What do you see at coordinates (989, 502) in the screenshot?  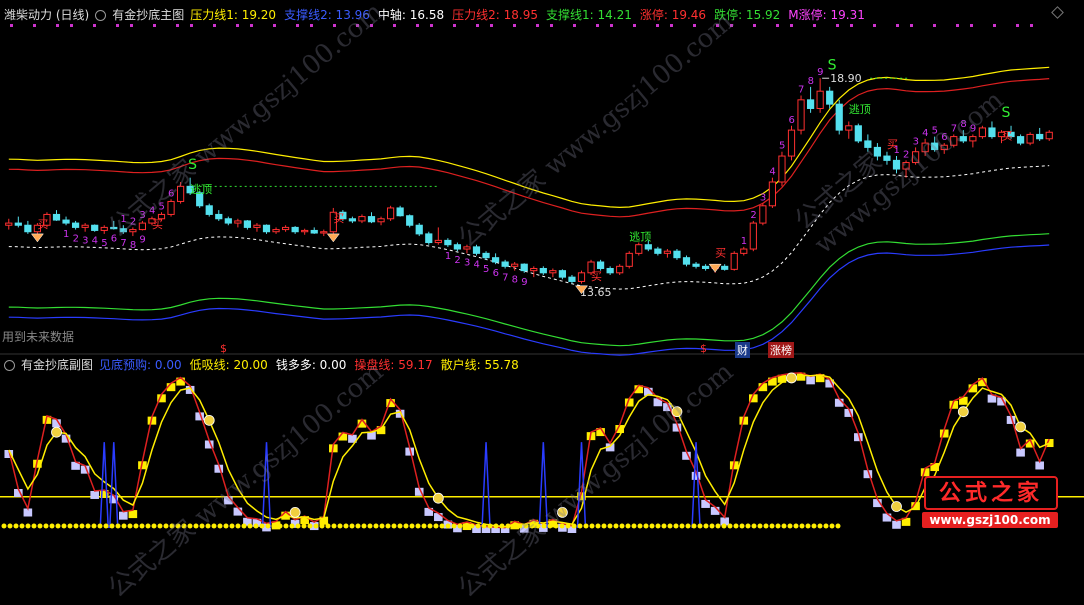 I see `site-logo: 公式之家 www.gszj100.com` at bounding box center [989, 502].